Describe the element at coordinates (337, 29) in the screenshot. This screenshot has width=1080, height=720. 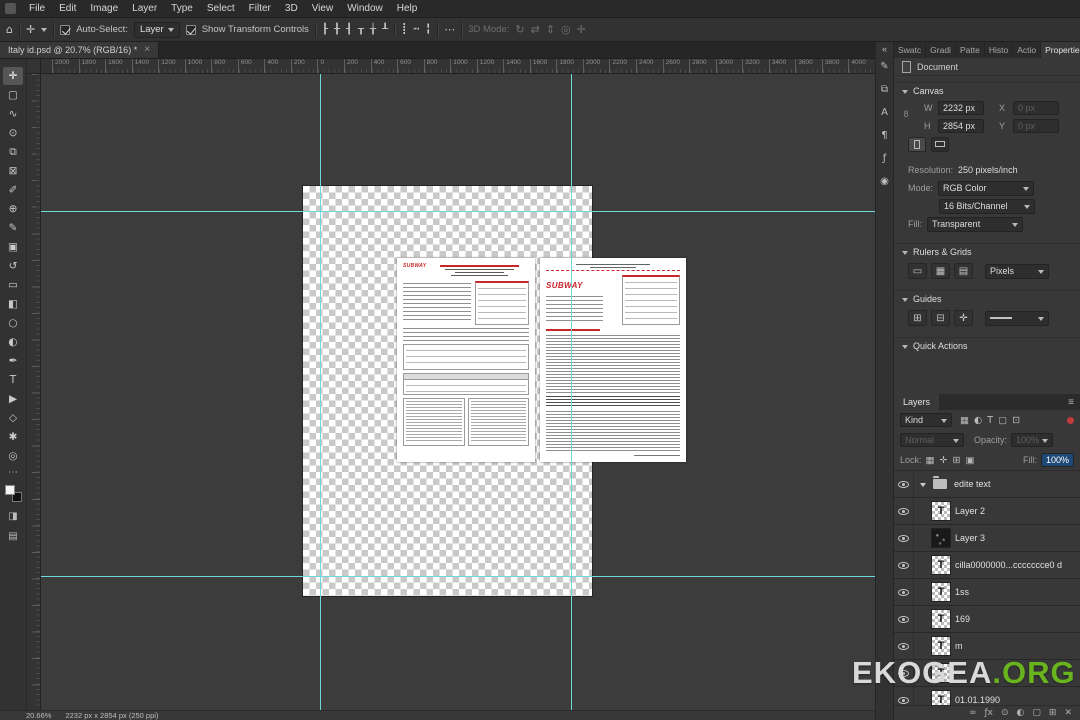
I see `align-center-h-icon: ╂` at that location.